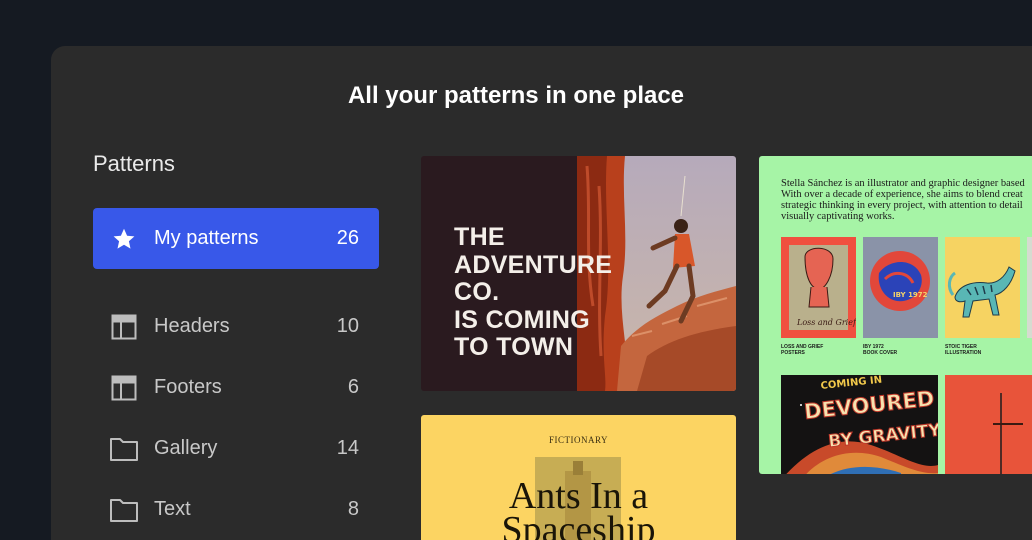 The width and height of the screenshot is (1032, 540). Describe the element at coordinates (347, 326) in the screenshot. I see `sidebar-item-count: 10` at that location.